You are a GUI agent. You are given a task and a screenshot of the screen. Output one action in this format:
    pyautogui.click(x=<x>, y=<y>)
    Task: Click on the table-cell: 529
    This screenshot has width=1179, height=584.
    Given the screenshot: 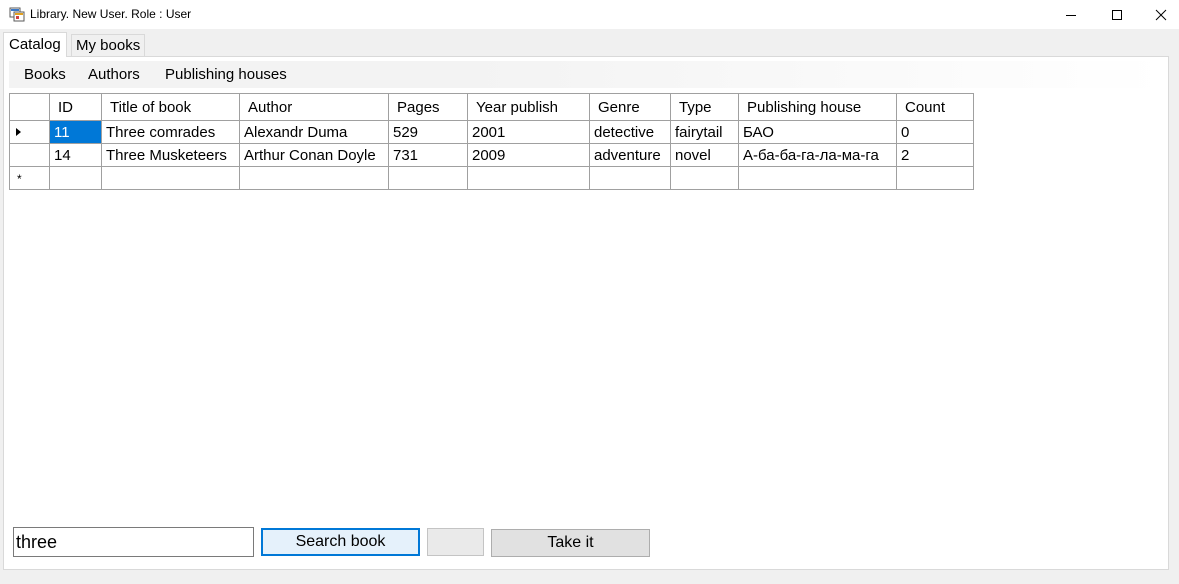 What is the action you would take?
    pyautogui.click(x=428, y=132)
    